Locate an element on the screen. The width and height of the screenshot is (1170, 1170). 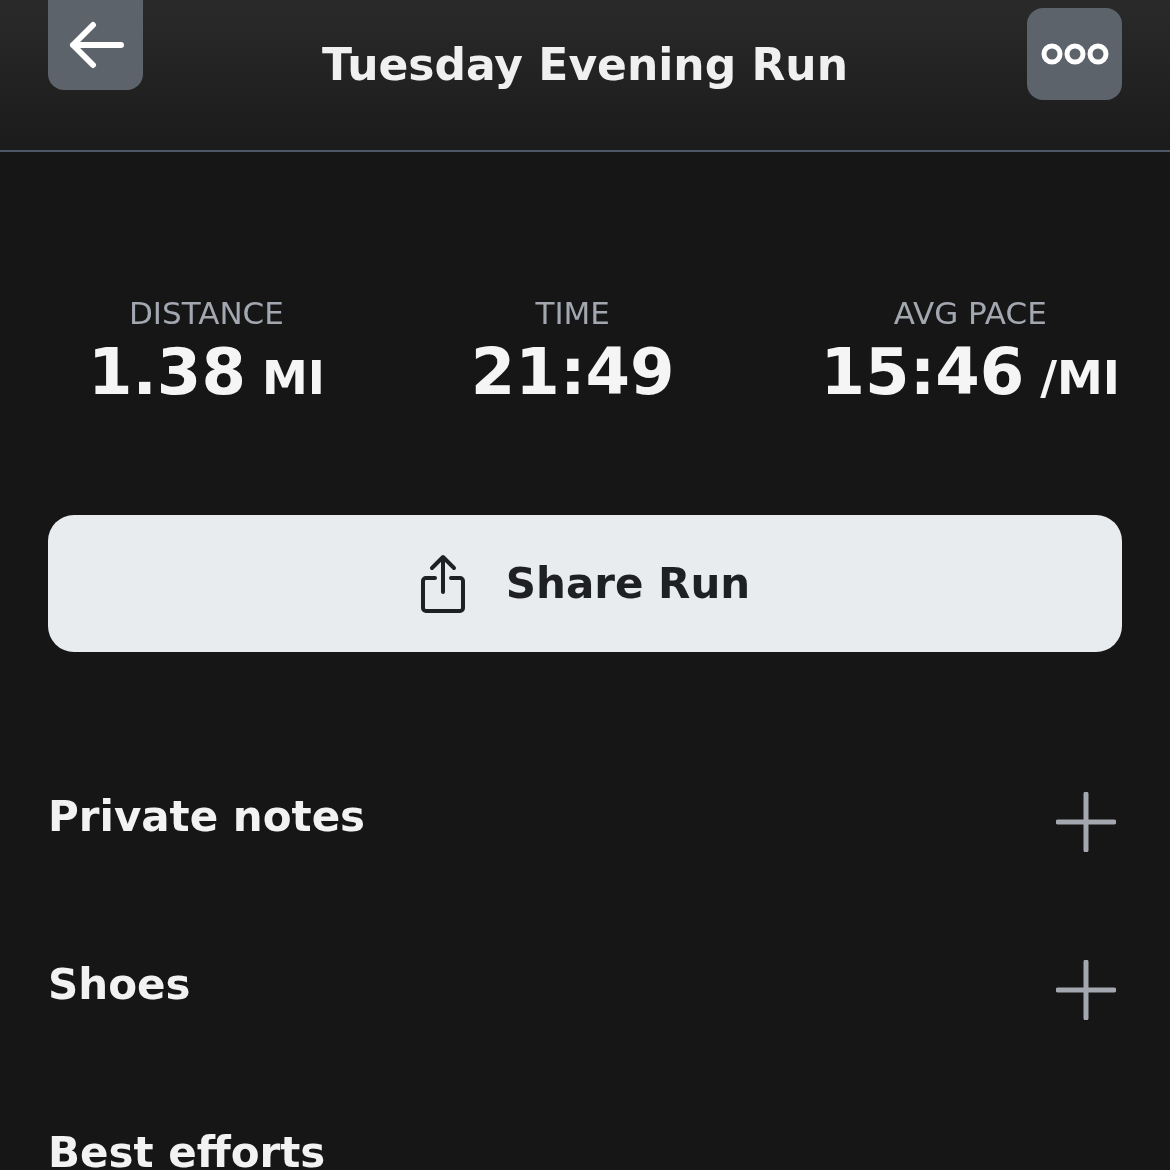
back-button is located at coordinates (95, 45).